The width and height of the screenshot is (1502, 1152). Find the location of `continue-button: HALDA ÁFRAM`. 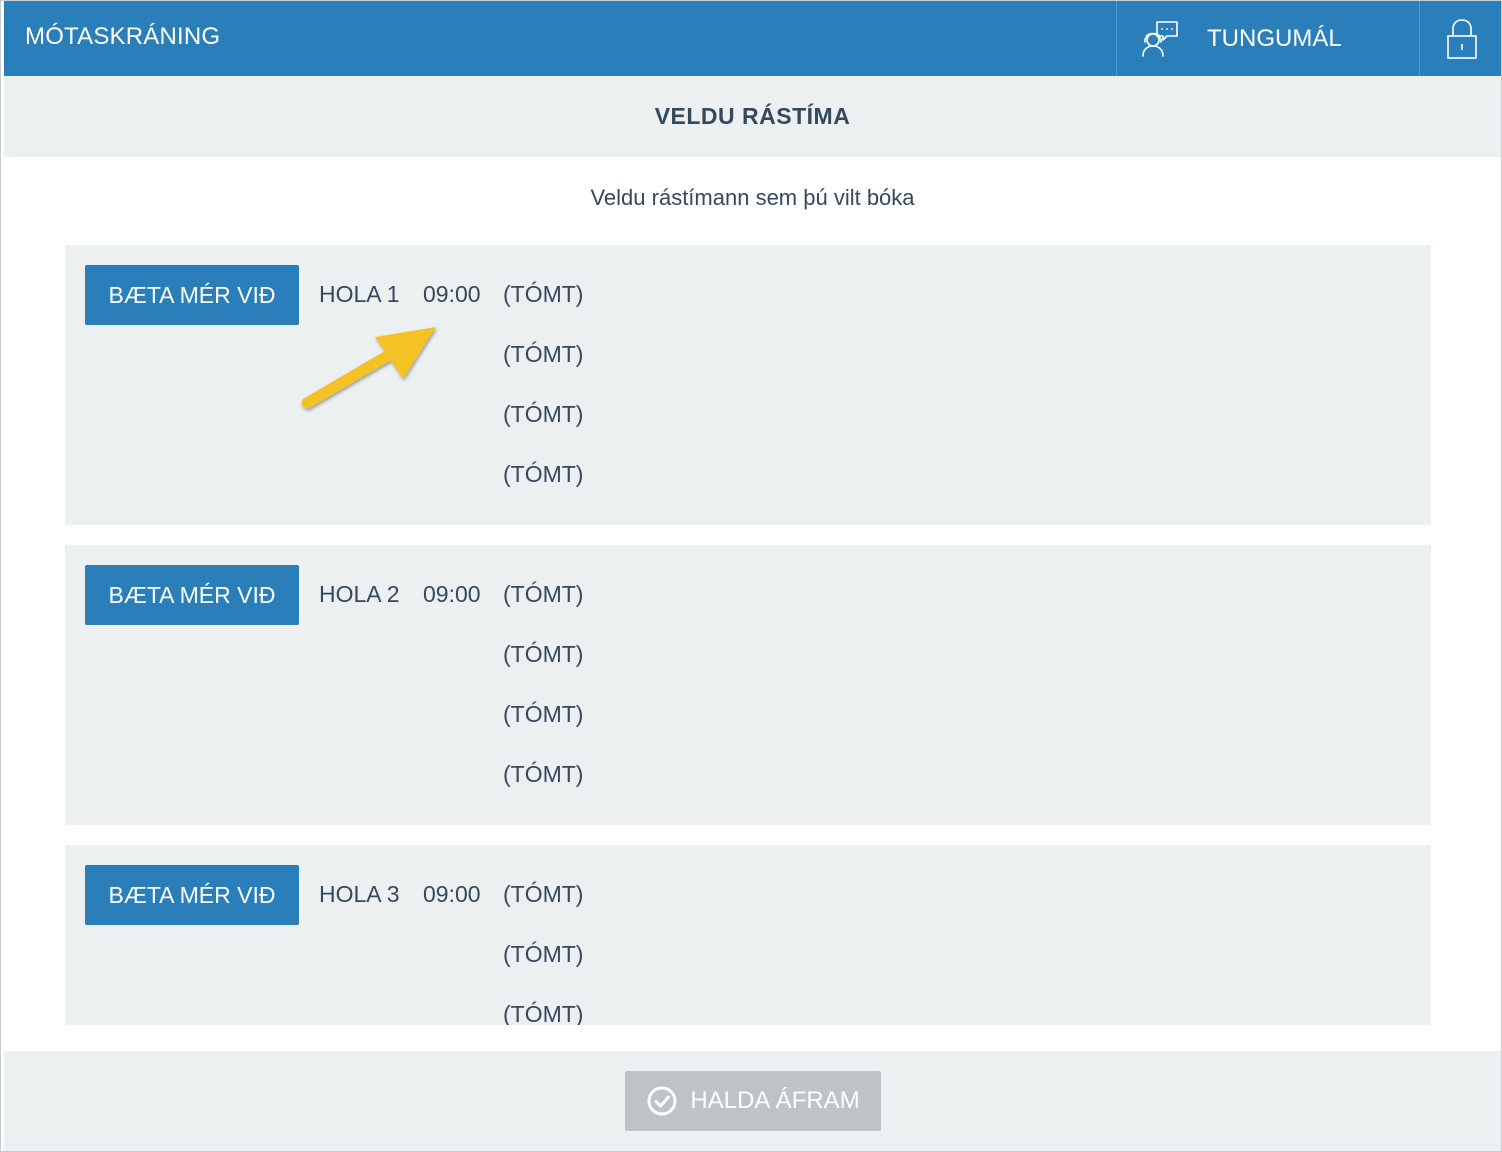

continue-button: HALDA ÁFRAM is located at coordinates (753, 1101).